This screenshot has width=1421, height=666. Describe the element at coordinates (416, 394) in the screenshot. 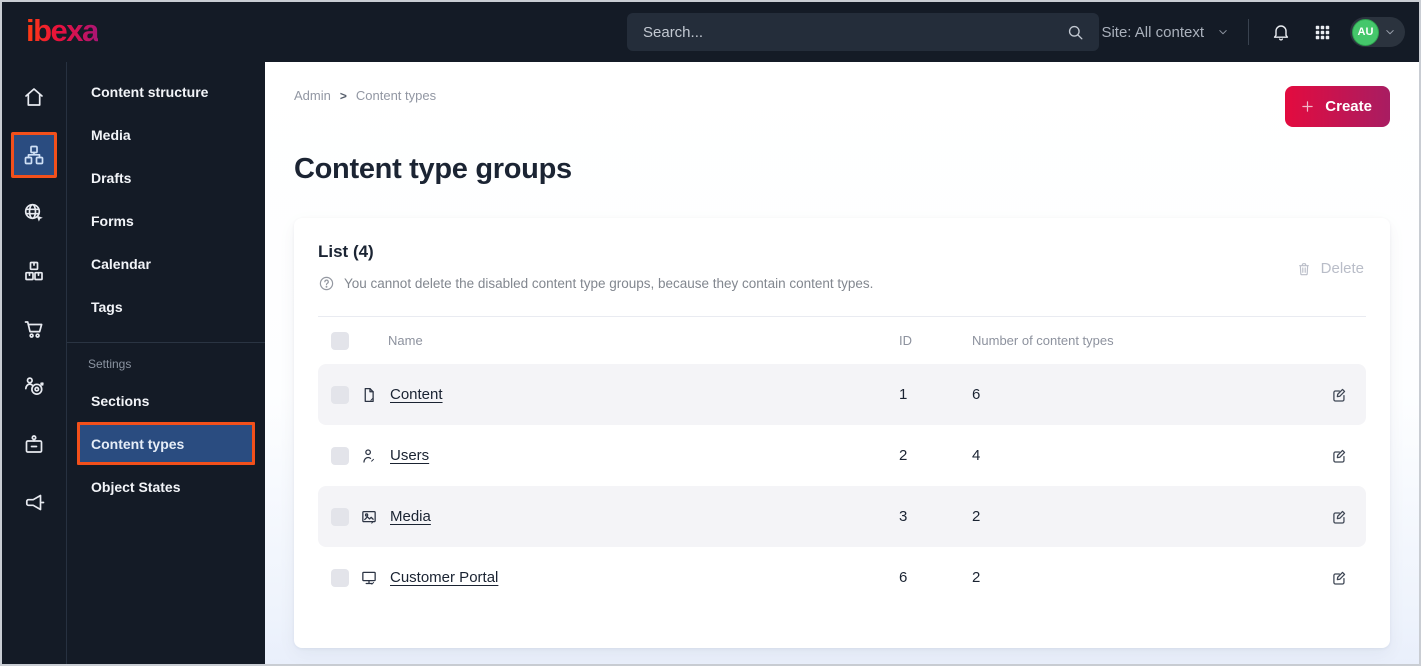

I see `group-name-link: Content` at that location.